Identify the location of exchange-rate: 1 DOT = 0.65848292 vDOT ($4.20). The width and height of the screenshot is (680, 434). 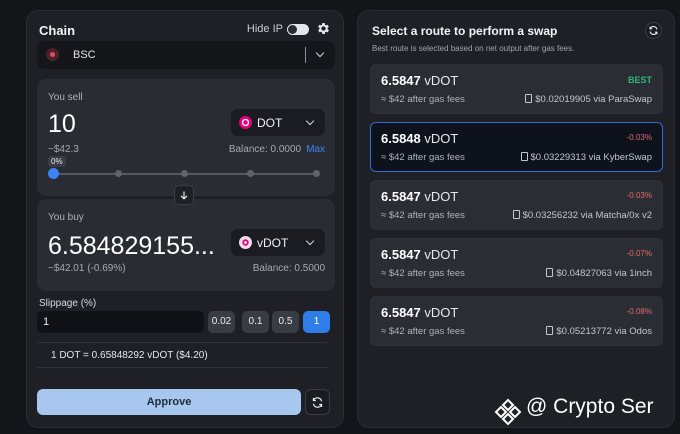
(182, 355).